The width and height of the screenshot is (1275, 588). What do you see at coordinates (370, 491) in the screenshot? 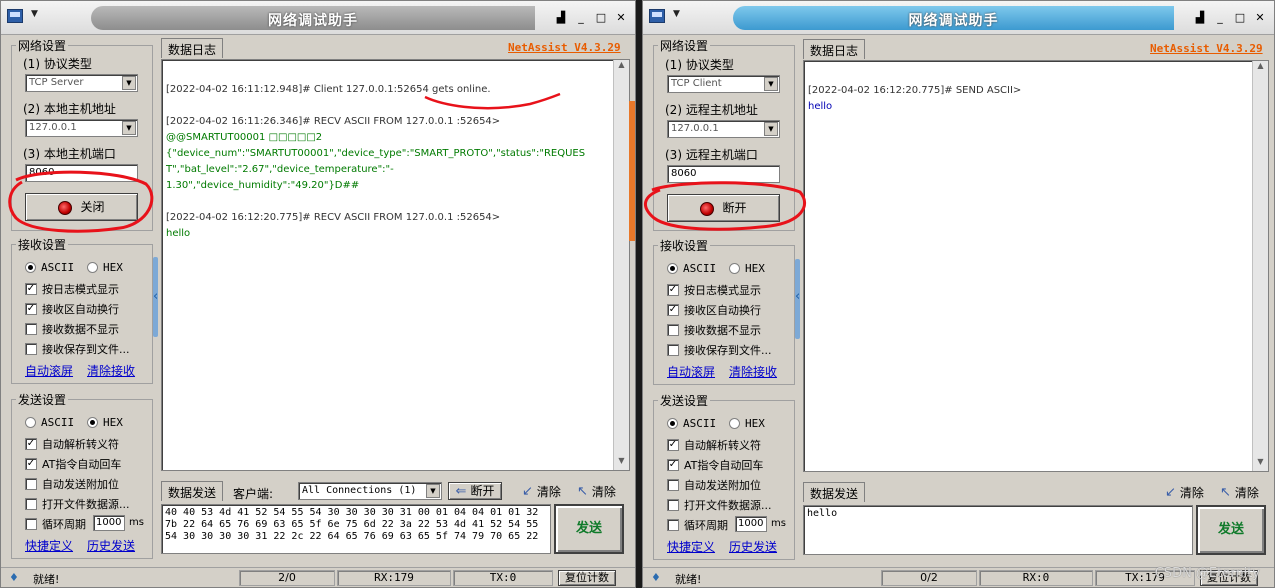
I see `client-select: All Connections (1) ▼` at bounding box center [370, 491].